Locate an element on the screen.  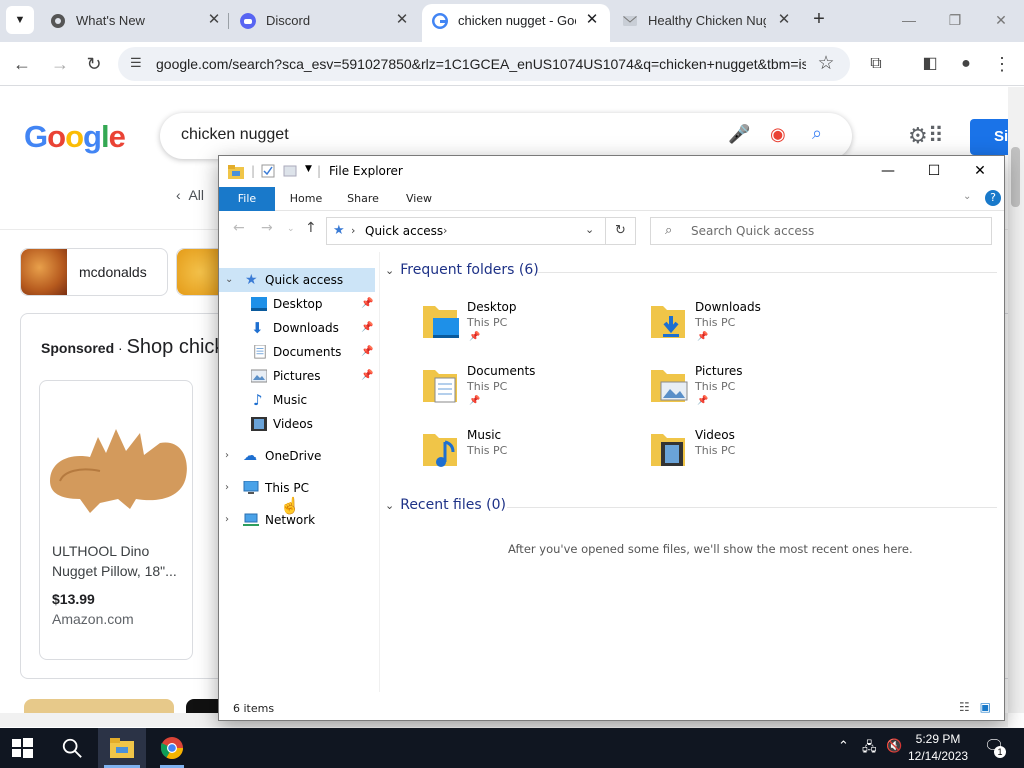
folder-documents: Documents This PC 📌 is located at coordinates (495, 388).